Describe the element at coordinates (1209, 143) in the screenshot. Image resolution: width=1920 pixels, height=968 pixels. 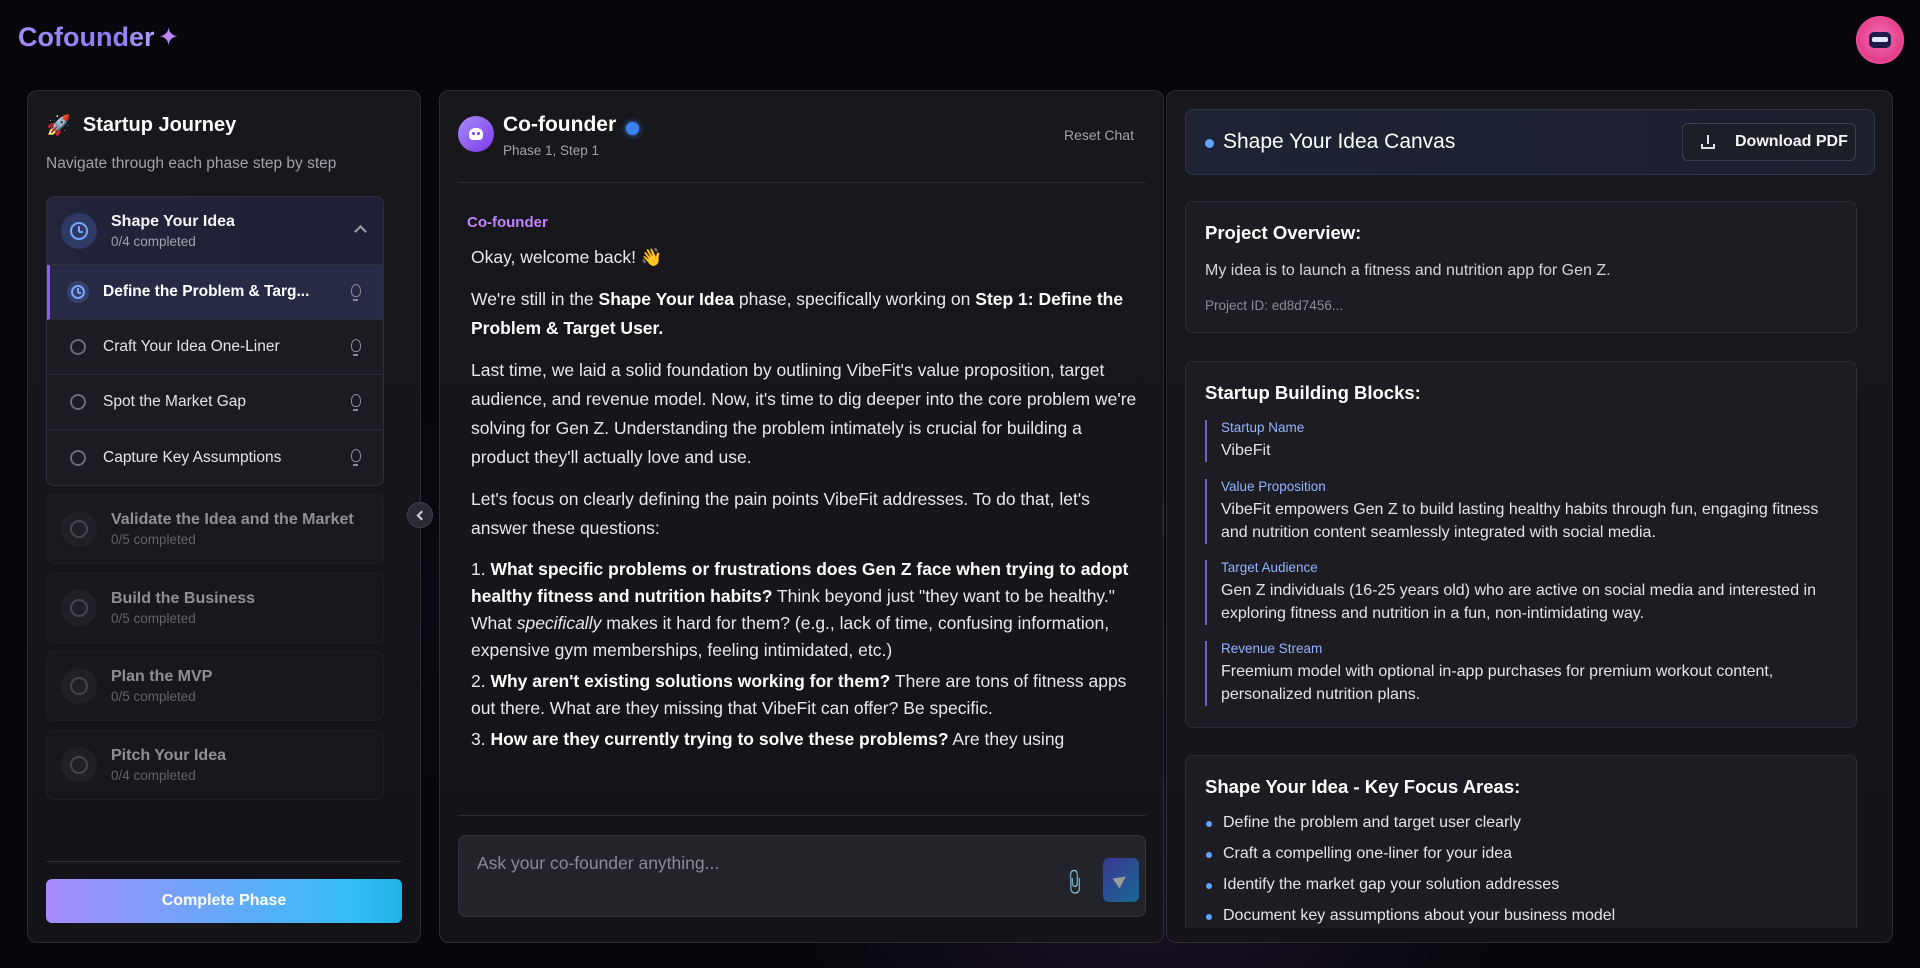
I see `status-dot` at that location.